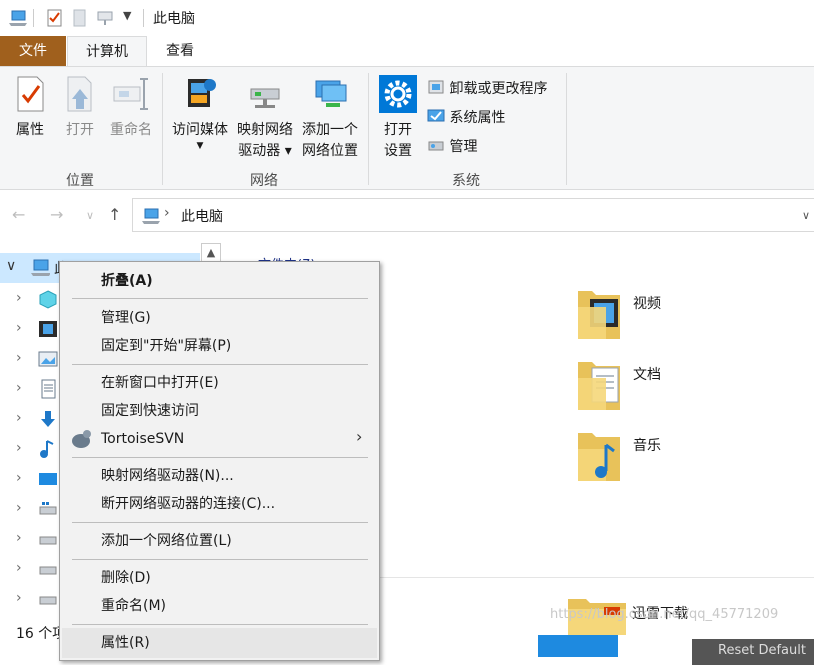 This screenshot has height=665, width=814. I want to click on properties-button: 属性, so click(30, 108).